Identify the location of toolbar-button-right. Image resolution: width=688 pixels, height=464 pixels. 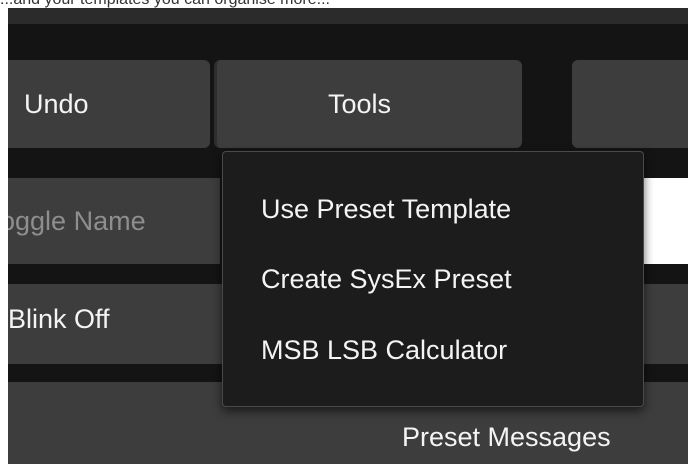
(630, 104).